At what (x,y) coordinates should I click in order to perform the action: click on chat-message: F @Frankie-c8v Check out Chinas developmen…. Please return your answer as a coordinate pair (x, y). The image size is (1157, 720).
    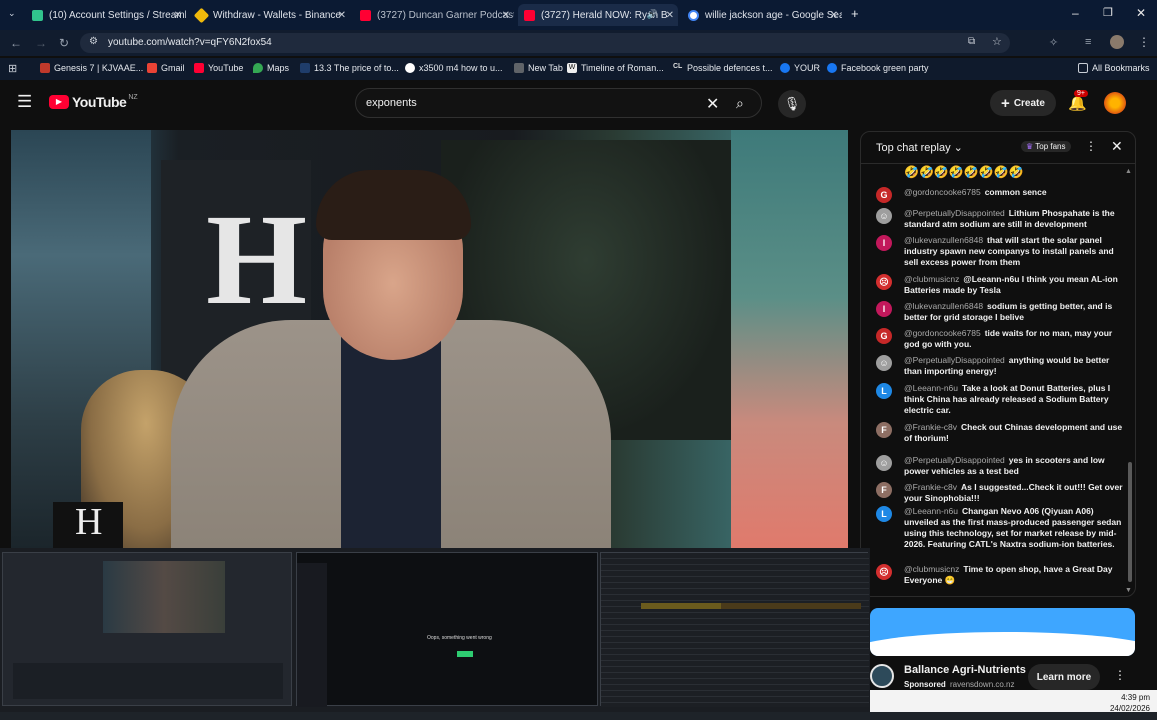
    Looking at the image, I should click on (1001, 433).